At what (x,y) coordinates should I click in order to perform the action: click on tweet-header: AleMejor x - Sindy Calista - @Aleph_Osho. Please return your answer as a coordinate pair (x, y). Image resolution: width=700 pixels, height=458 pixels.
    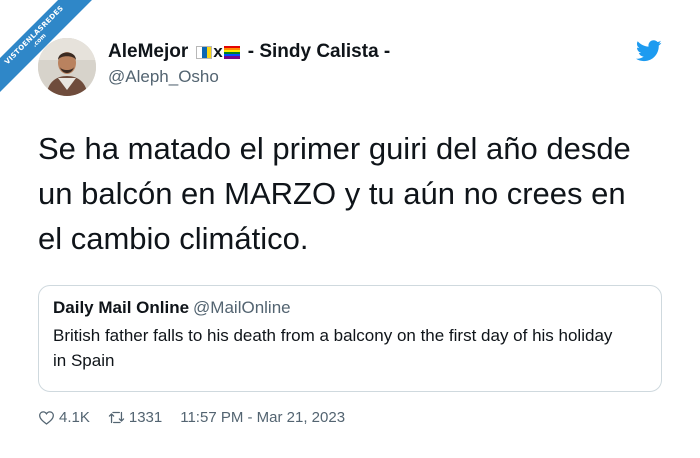
    Looking at the image, I should click on (368, 64).